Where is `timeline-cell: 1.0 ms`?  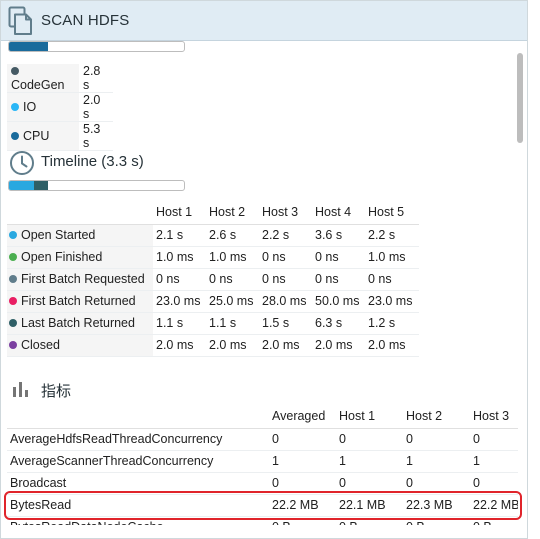
timeline-cell: 1.0 ms is located at coordinates (232, 257).